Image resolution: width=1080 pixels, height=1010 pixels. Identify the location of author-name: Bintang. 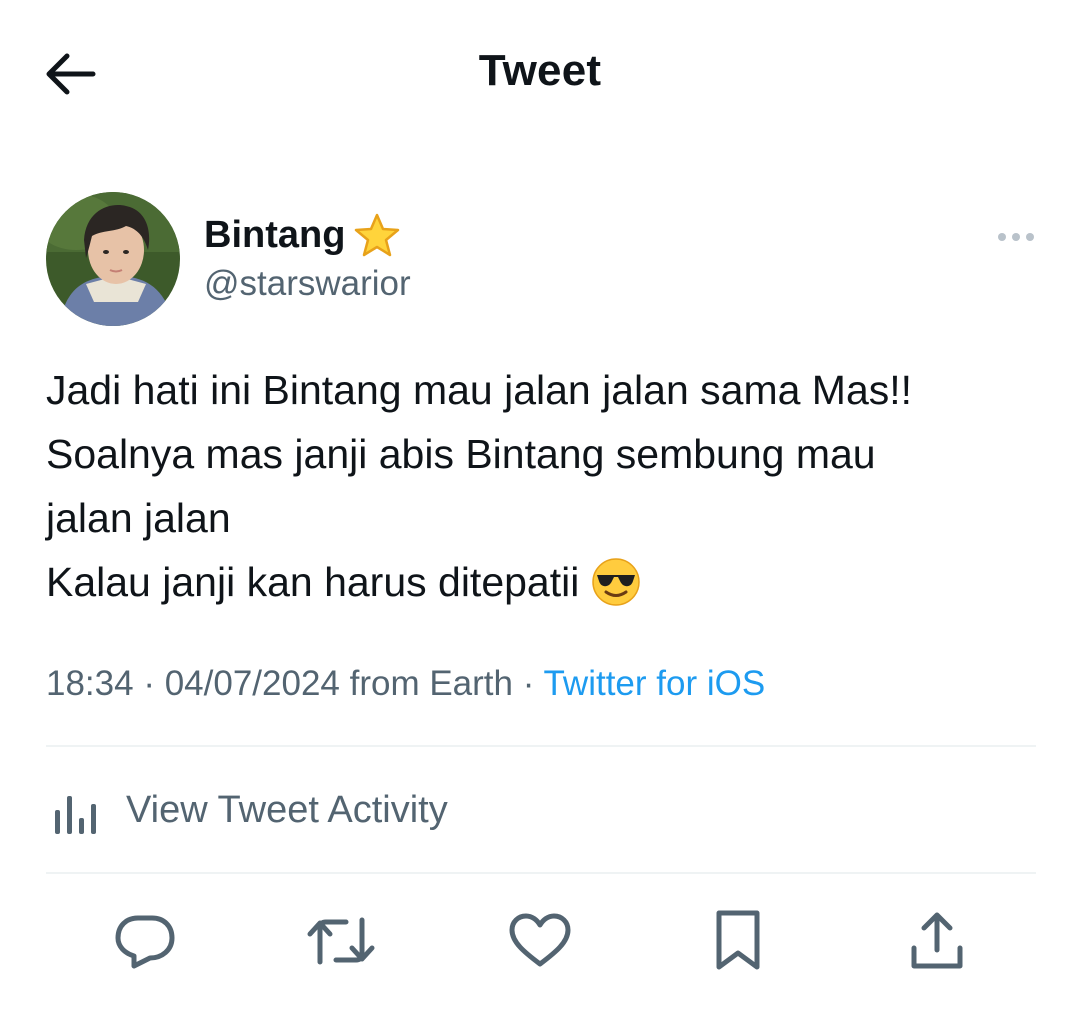
(302, 235).